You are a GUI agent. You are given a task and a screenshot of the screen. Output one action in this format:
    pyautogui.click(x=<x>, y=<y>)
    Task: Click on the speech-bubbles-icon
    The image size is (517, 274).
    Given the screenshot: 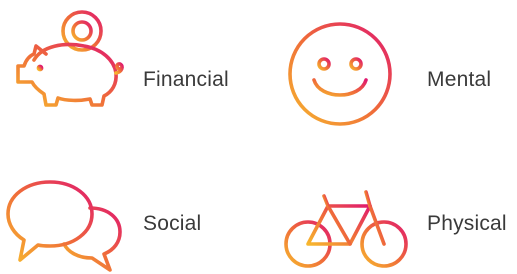 What is the action you would take?
    pyautogui.click(x=68, y=226)
    